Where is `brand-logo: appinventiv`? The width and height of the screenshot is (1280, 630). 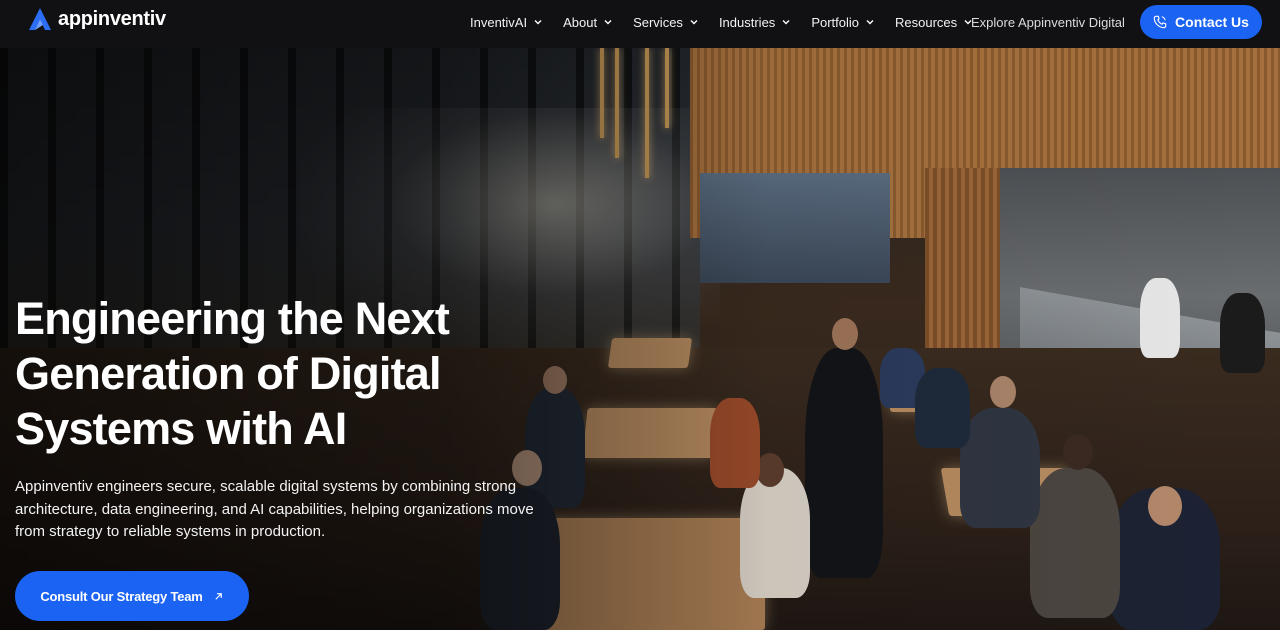
brand-logo: appinventiv is located at coordinates (96, 19).